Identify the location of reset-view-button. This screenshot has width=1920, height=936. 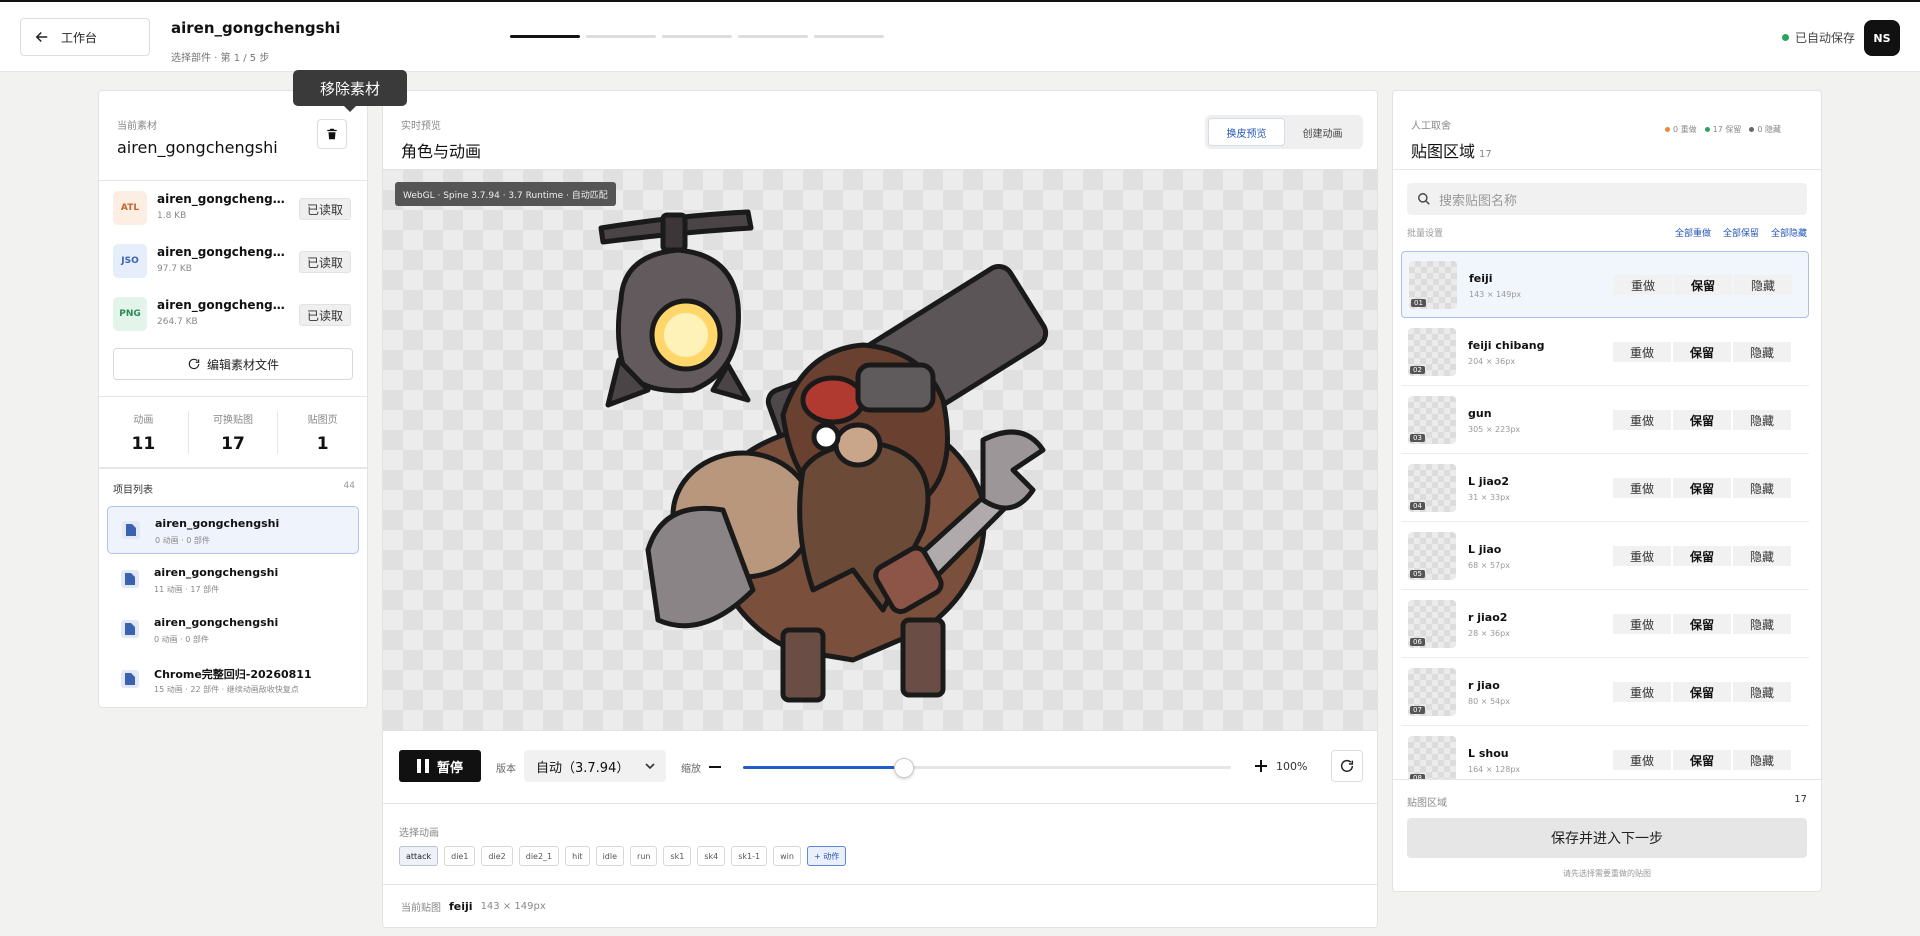
(1347, 766).